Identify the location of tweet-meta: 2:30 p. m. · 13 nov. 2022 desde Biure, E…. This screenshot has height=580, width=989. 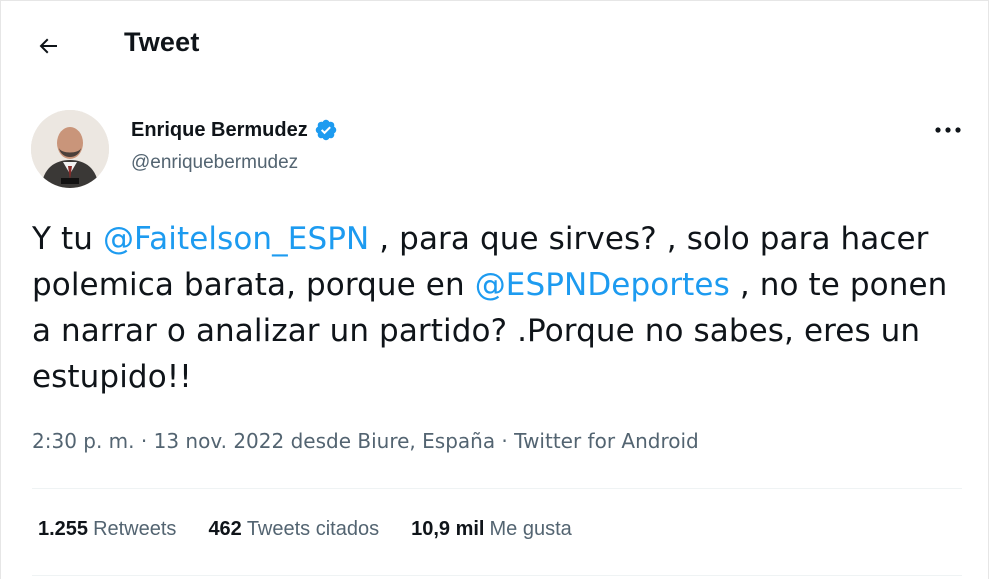
(365, 441).